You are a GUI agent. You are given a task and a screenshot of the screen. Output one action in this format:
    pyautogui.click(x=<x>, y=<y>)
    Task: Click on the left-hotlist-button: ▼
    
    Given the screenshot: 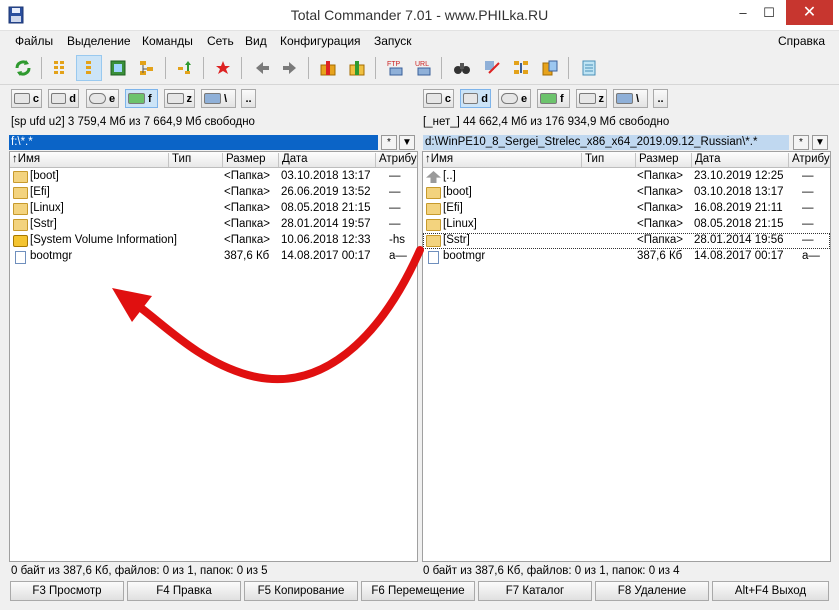 What is the action you would take?
    pyautogui.click(x=407, y=142)
    